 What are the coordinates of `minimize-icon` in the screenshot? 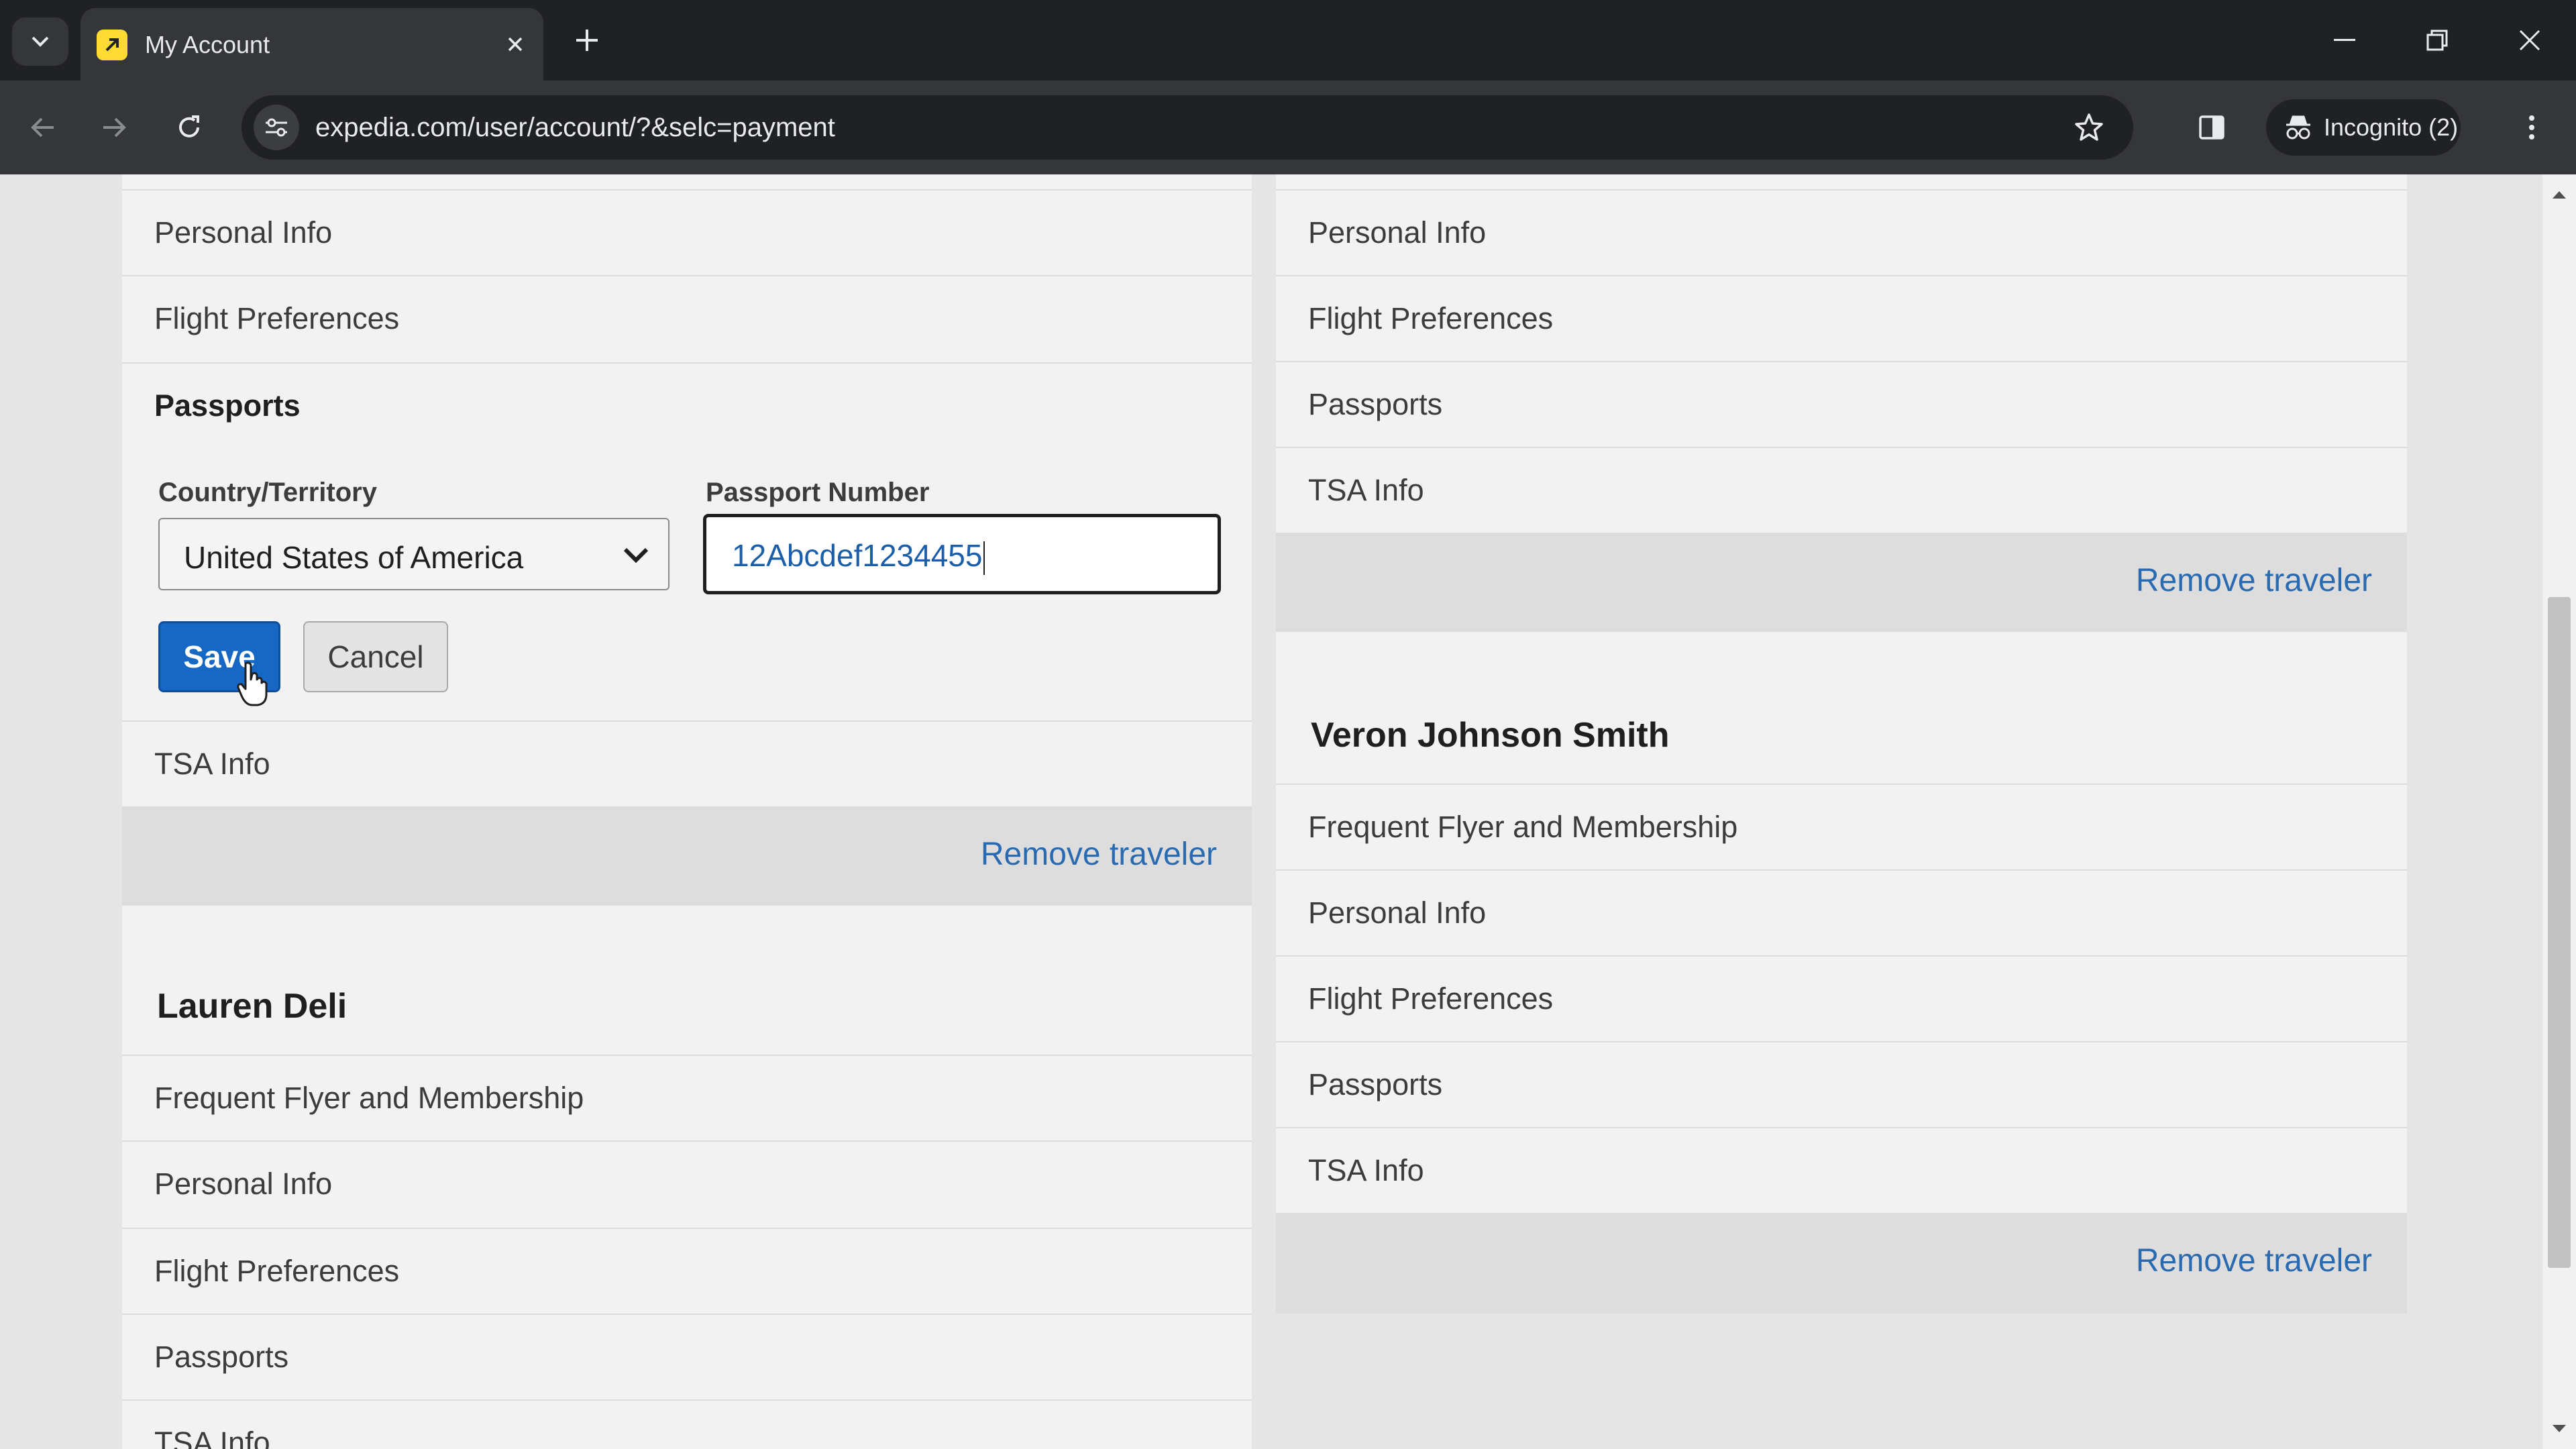 It's located at (2344, 40).